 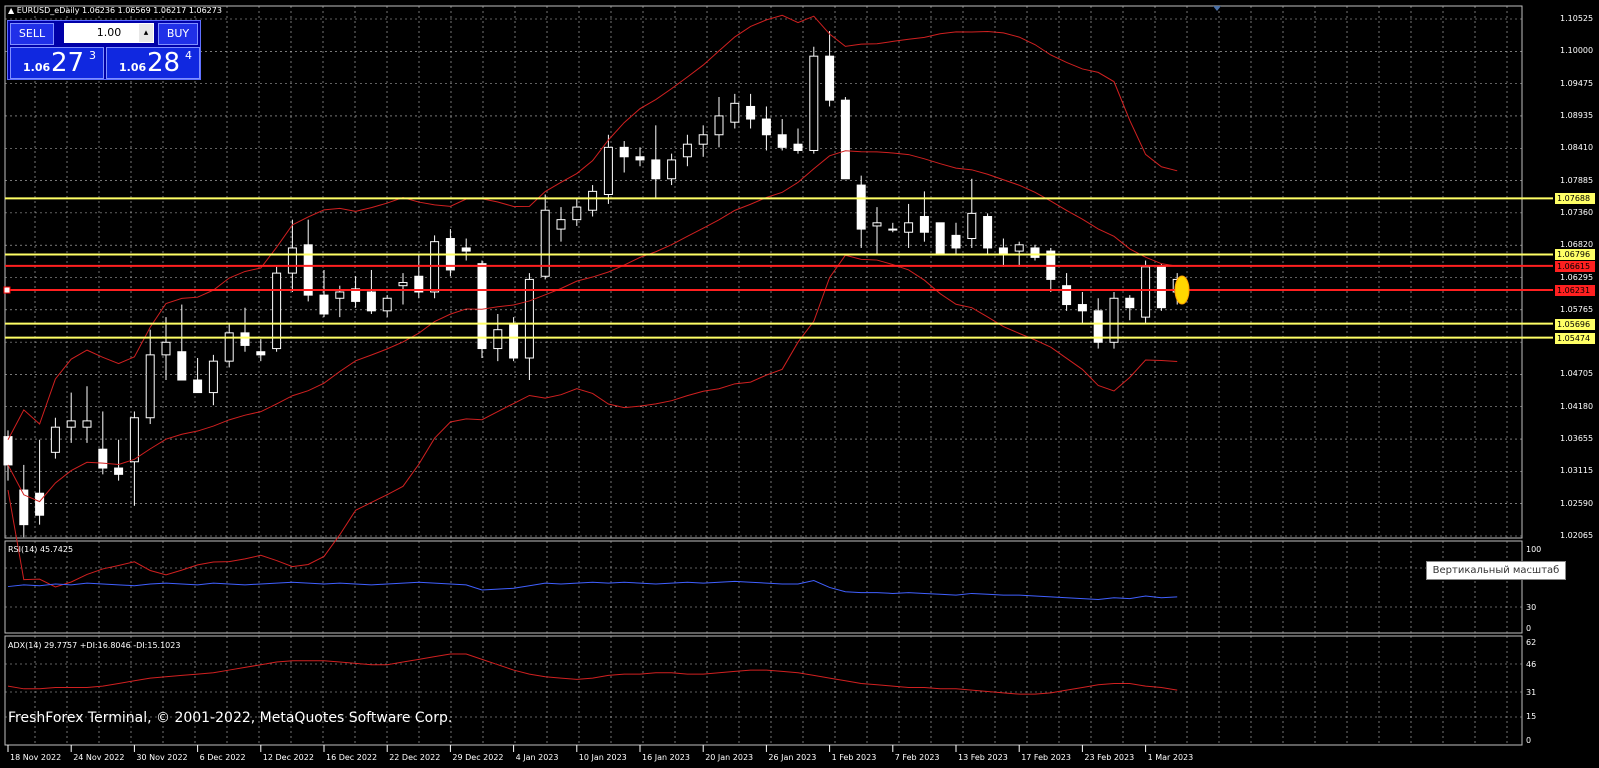 I want to click on ask-pips: 28, so click(x=164, y=63).